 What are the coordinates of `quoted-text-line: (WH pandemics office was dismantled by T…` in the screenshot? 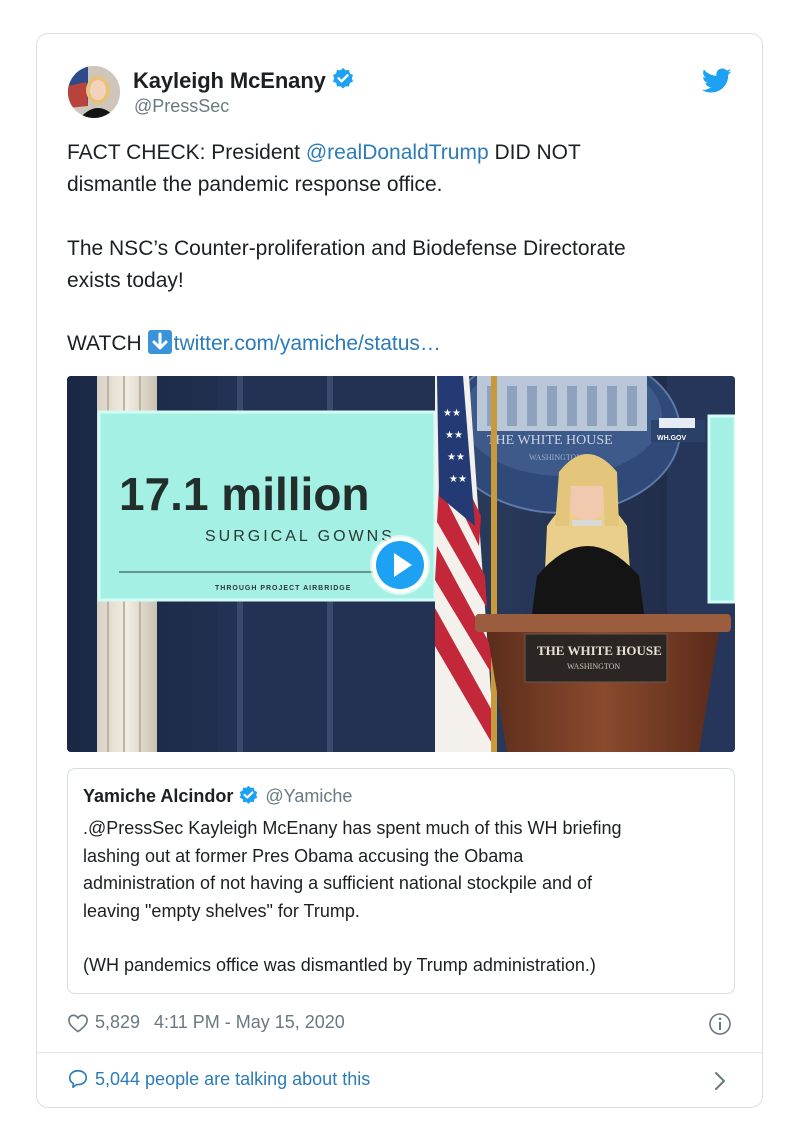 It's located at (339, 965).